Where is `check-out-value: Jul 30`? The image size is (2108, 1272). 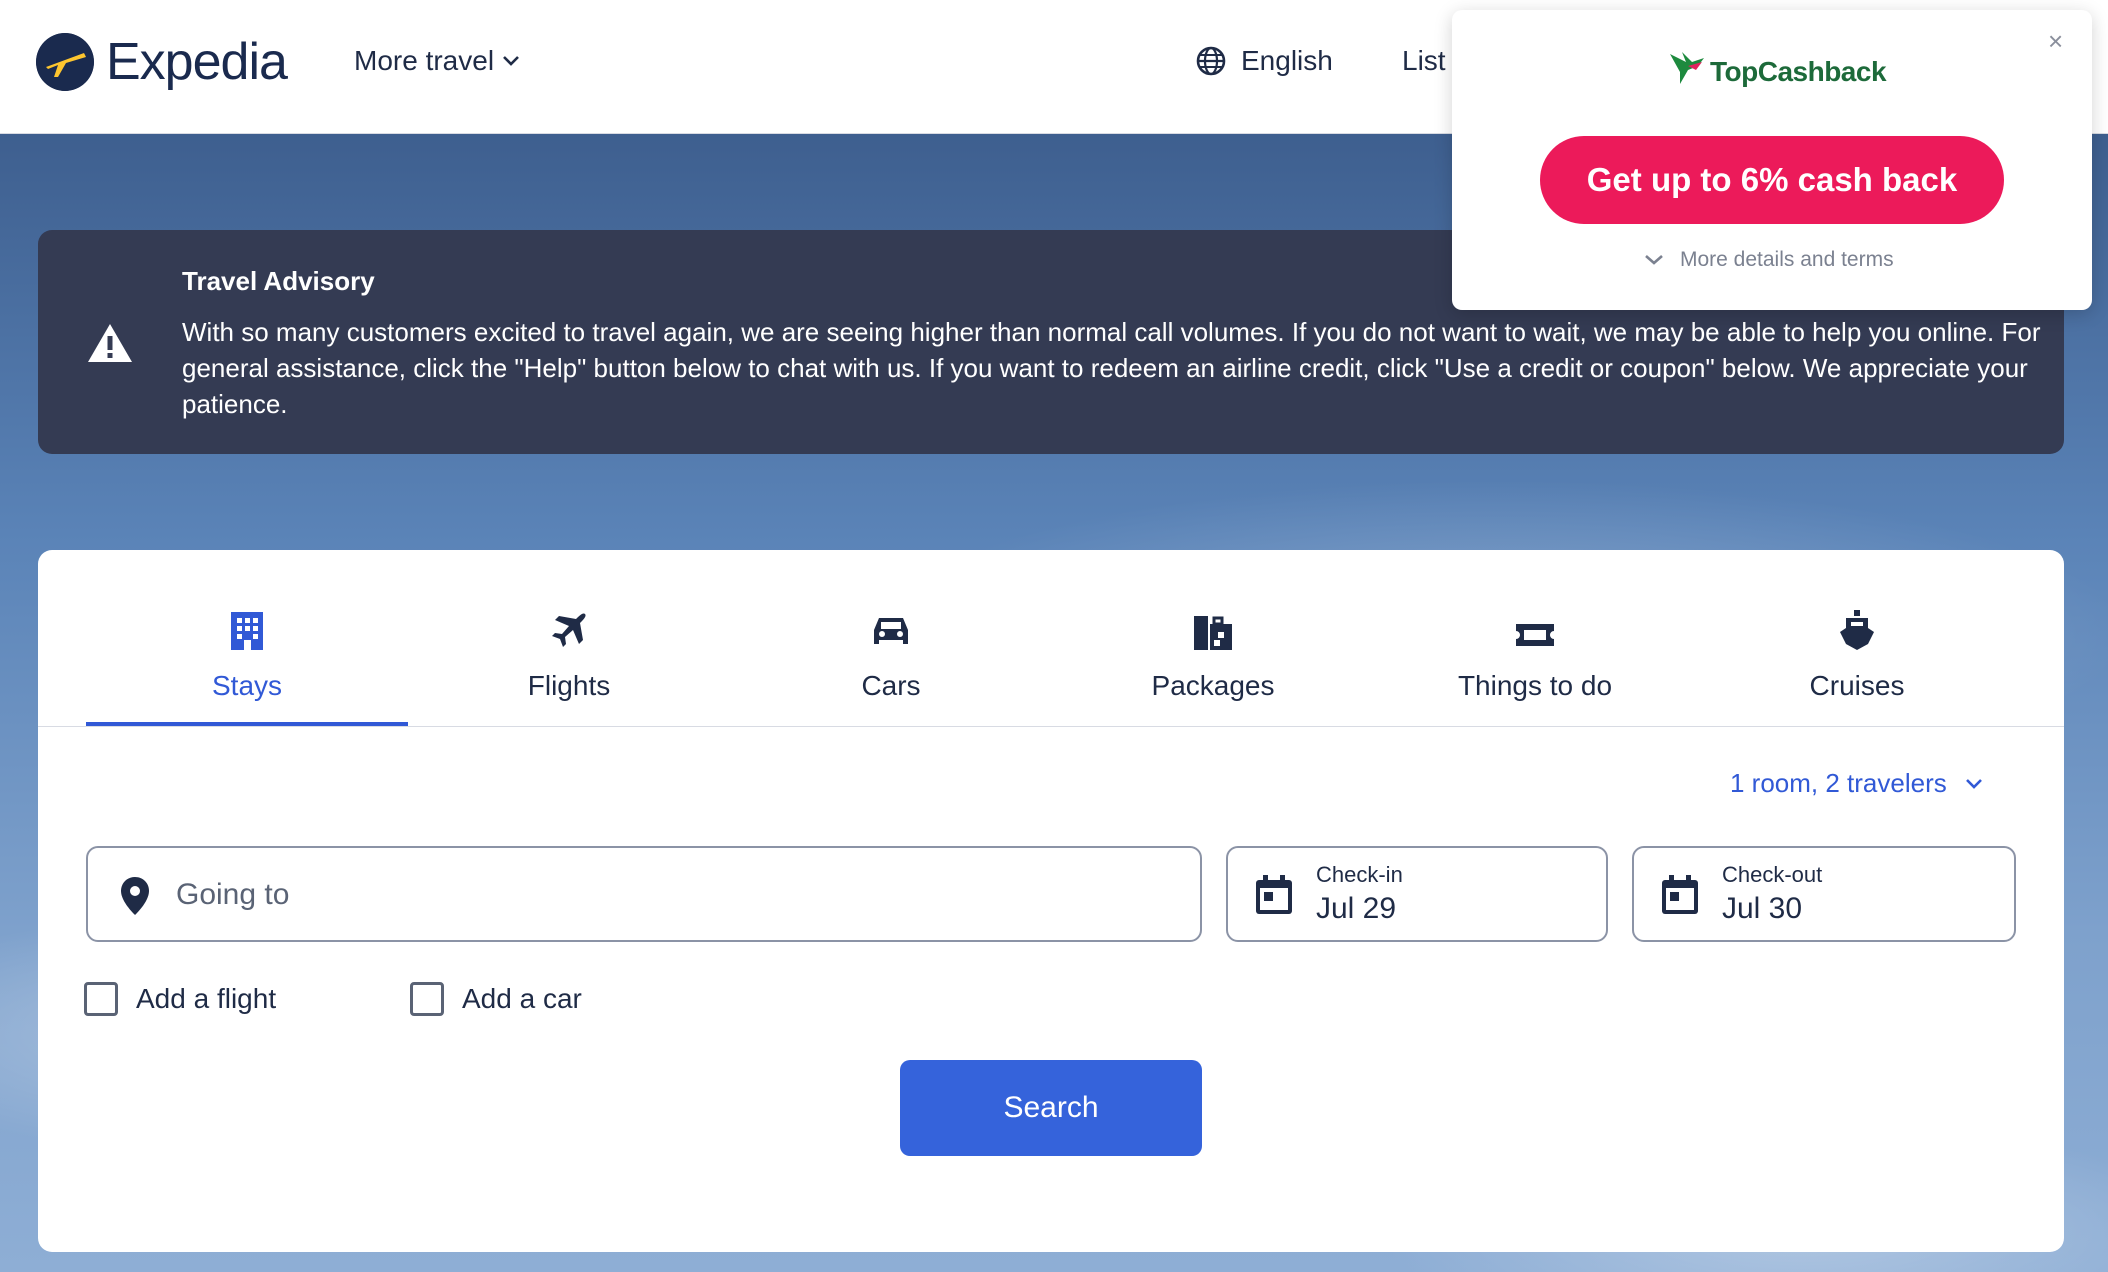 check-out-value: Jul 30 is located at coordinates (1762, 908).